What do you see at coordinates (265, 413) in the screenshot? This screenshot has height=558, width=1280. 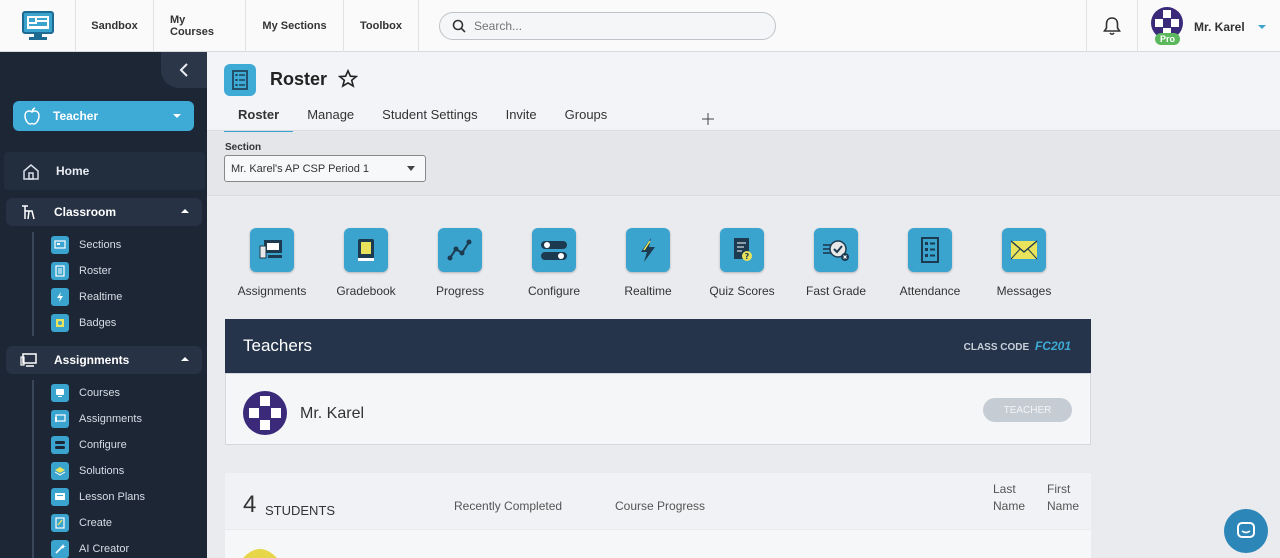 I see `avatar` at bounding box center [265, 413].